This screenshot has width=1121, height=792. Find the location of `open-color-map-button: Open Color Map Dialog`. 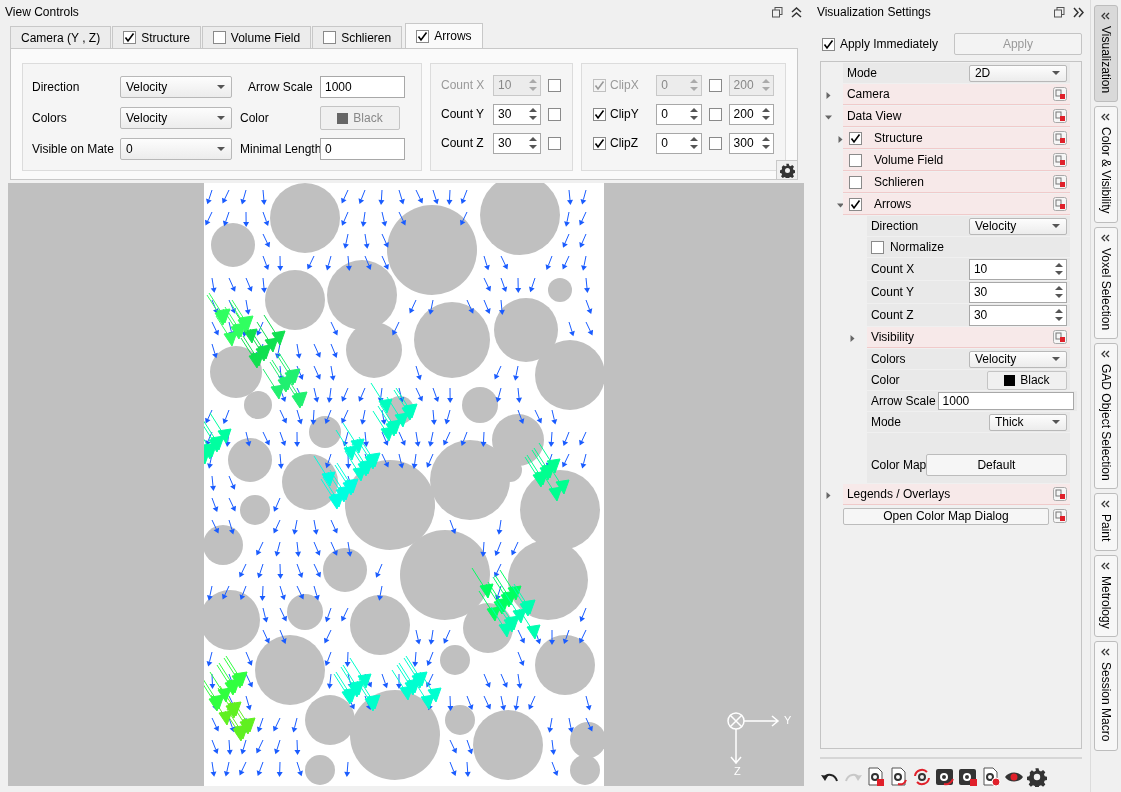

open-color-map-button: Open Color Map Dialog is located at coordinates (945, 516).